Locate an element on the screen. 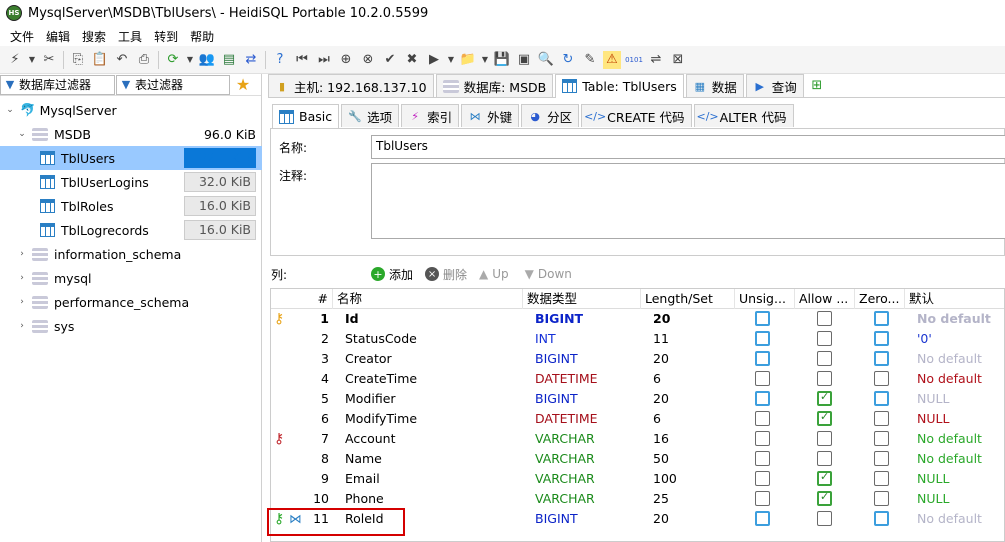 The image size is (1005, 542). post-icon: ✔ is located at coordinates (390, 60).